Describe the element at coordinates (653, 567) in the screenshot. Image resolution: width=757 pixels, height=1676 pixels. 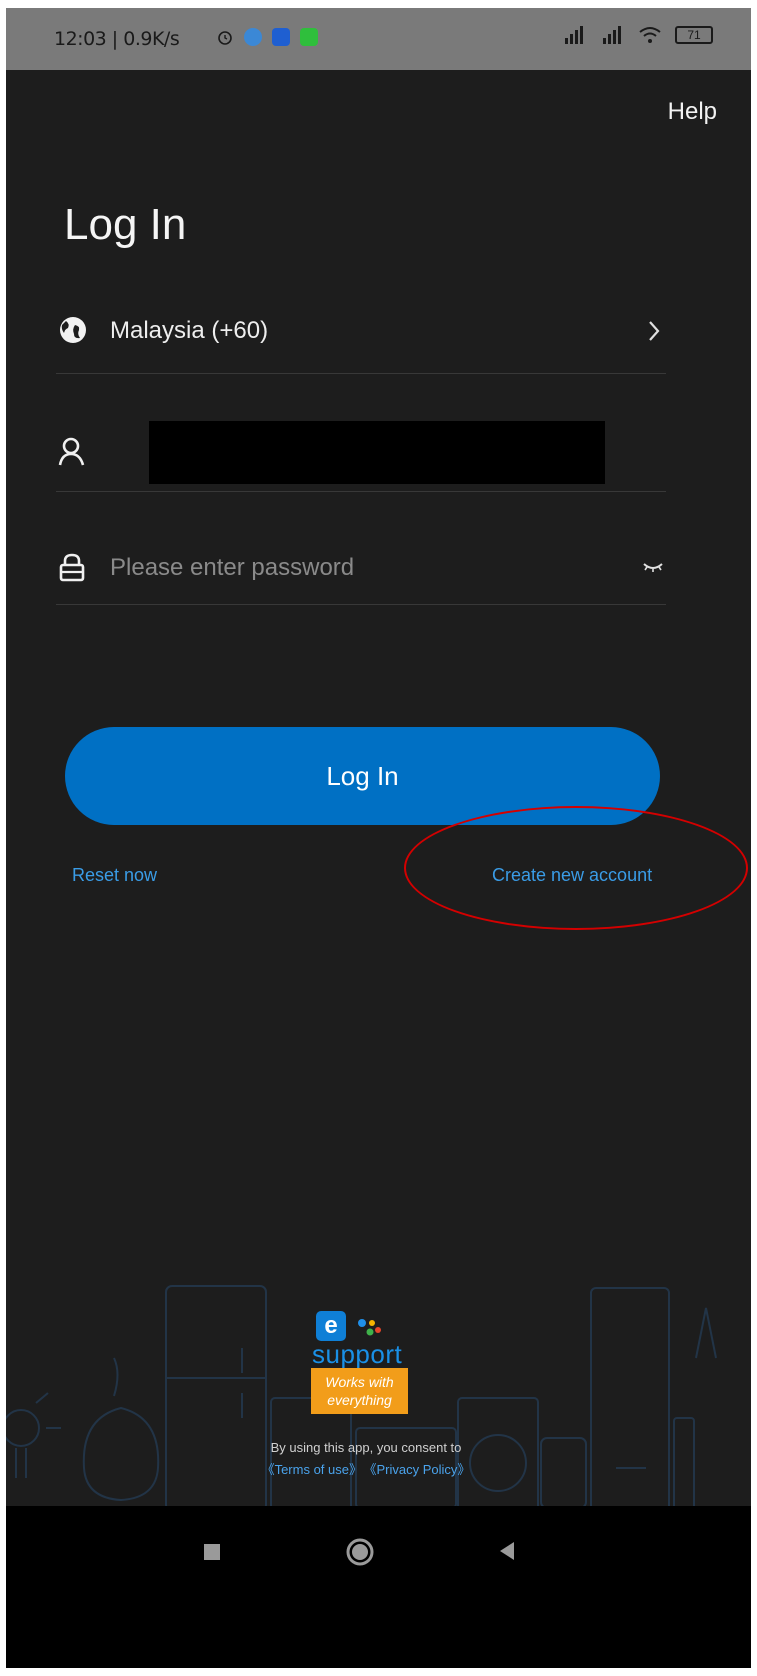
I see `eye-closed-icon` at that location.